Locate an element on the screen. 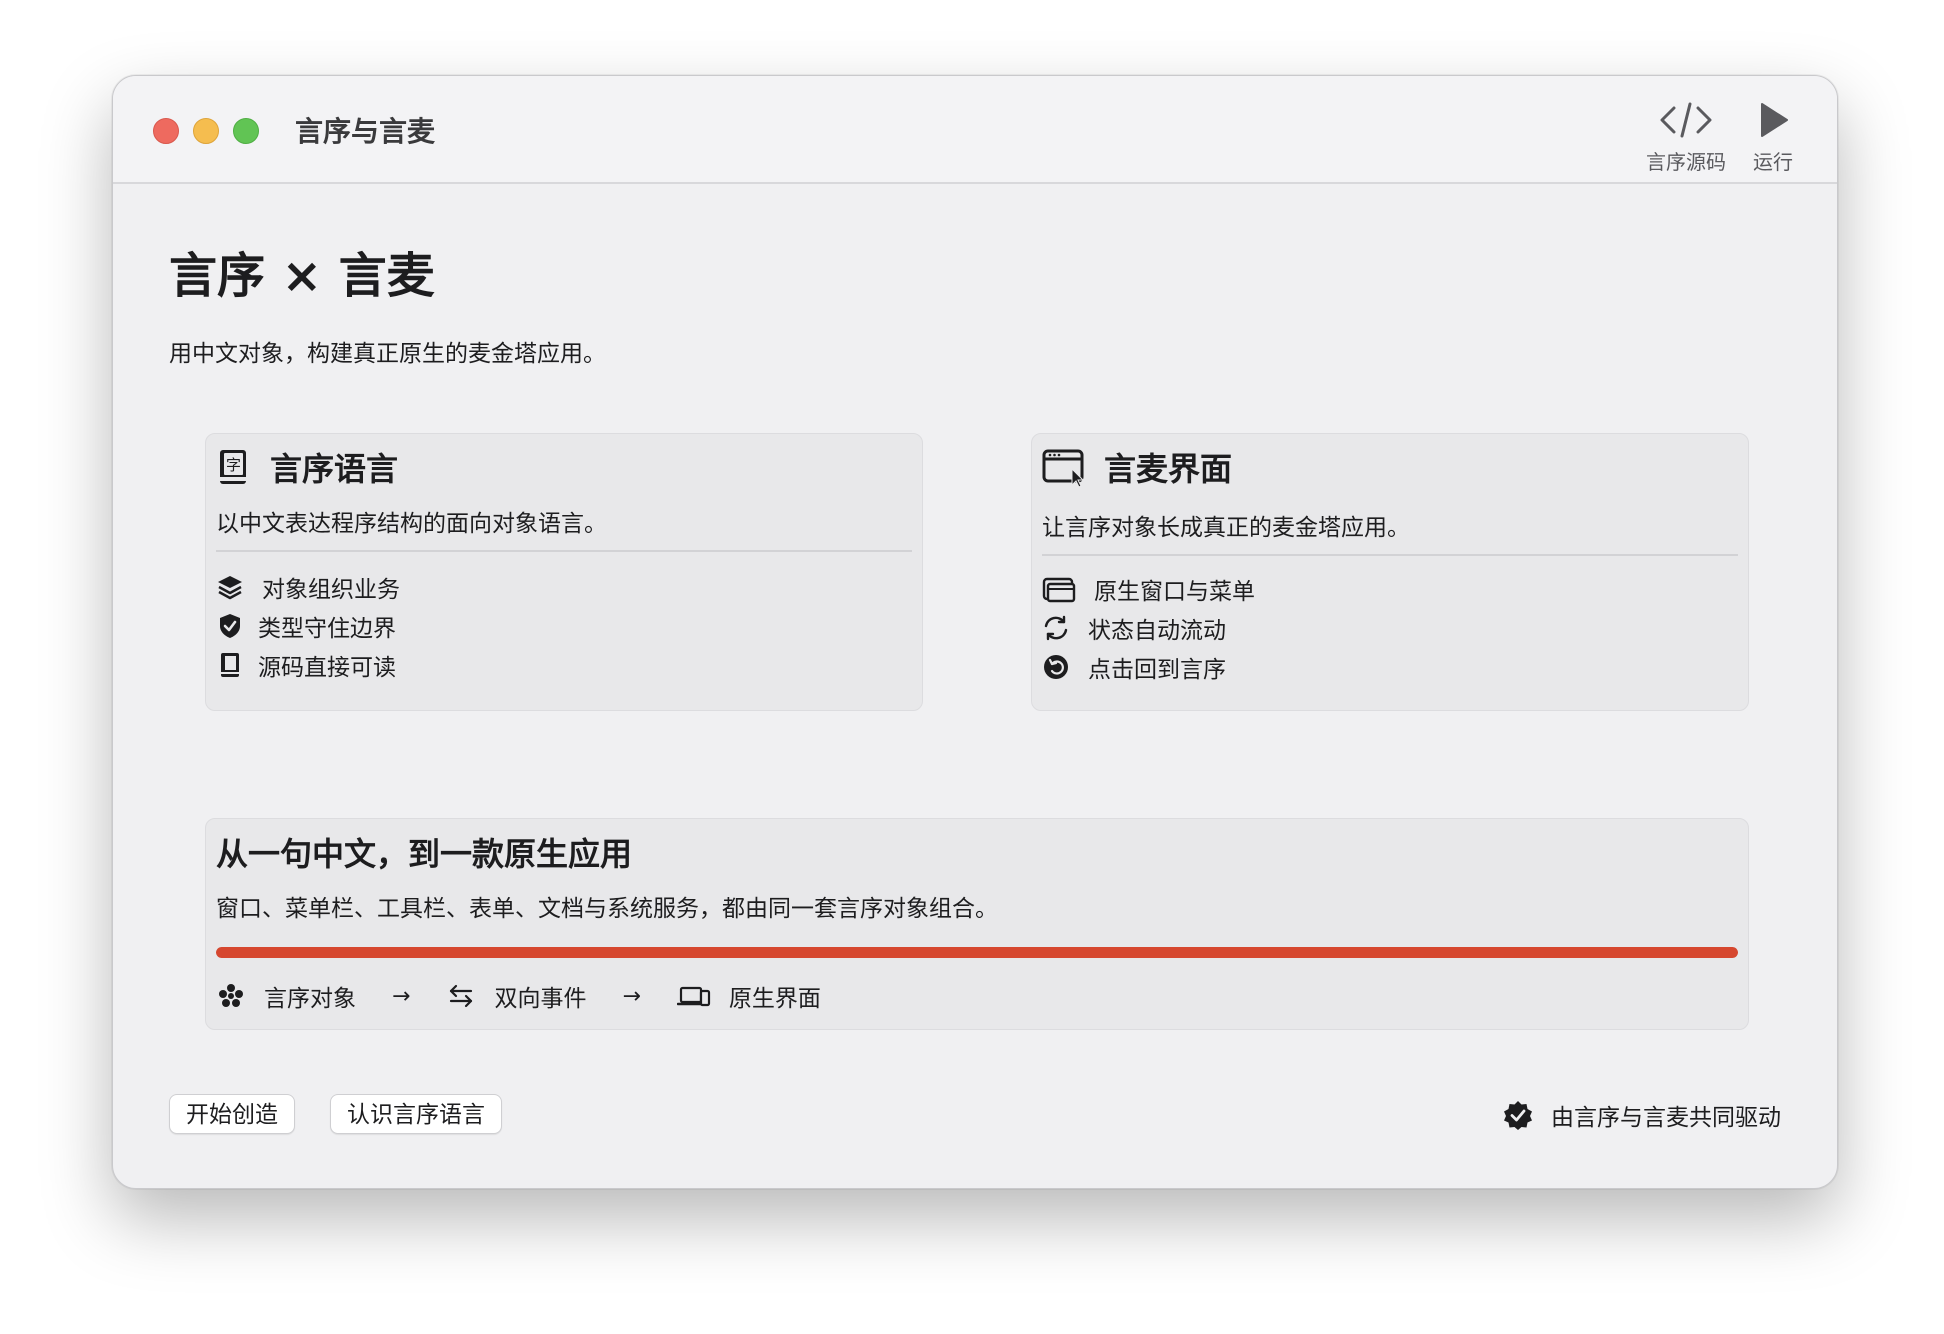 The image size is (1944, 1334). progress-bar is located at coordinates (977, 952).